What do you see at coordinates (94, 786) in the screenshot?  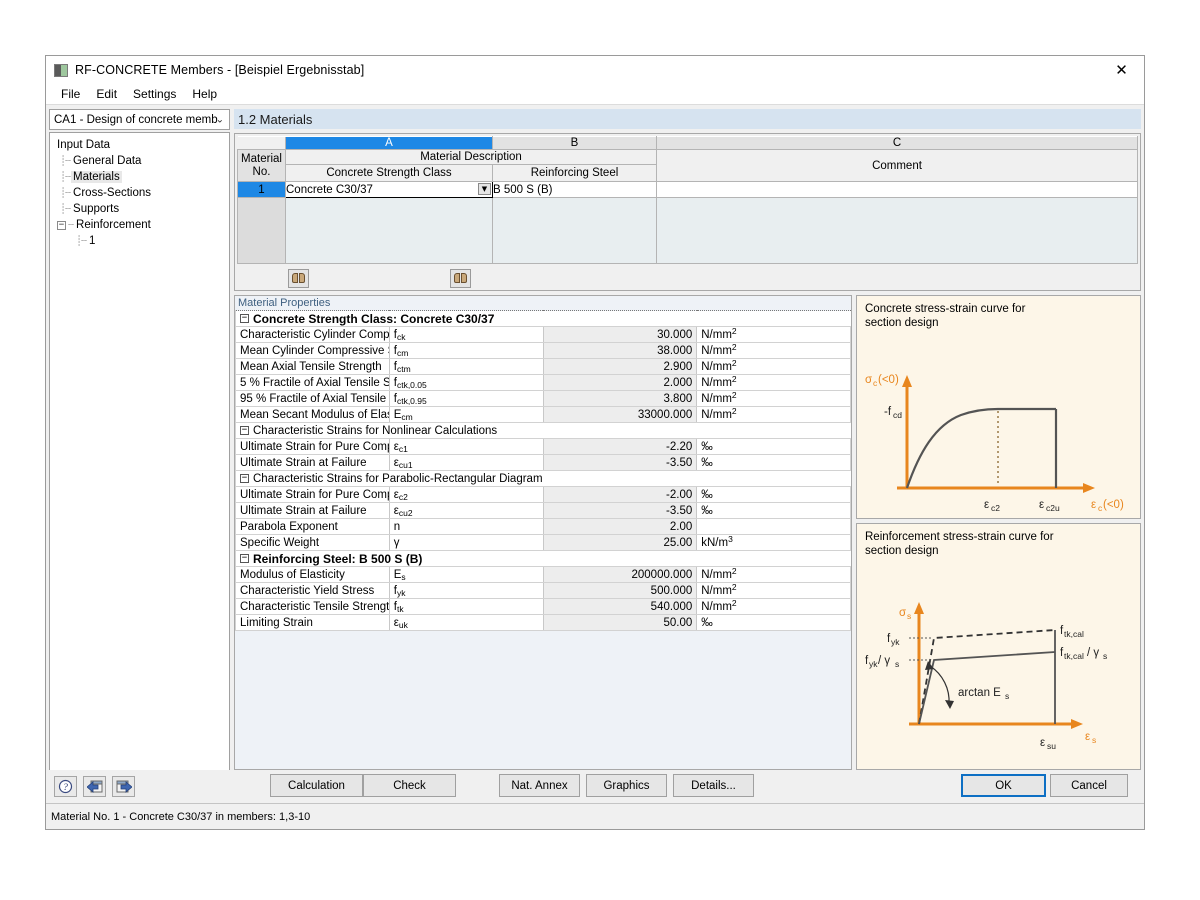 I see `previous-button` at bounding box center [94, 786].